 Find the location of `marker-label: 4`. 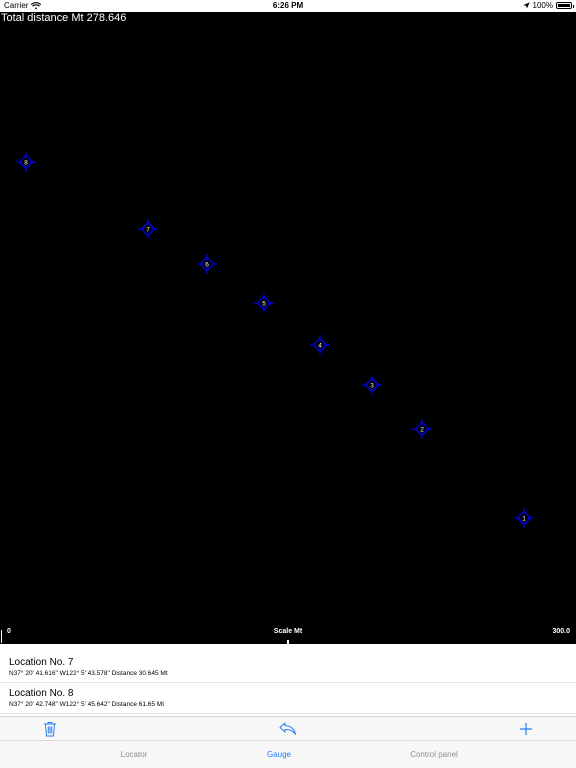

marker-label: 4 is located at coordinates (320, 345).